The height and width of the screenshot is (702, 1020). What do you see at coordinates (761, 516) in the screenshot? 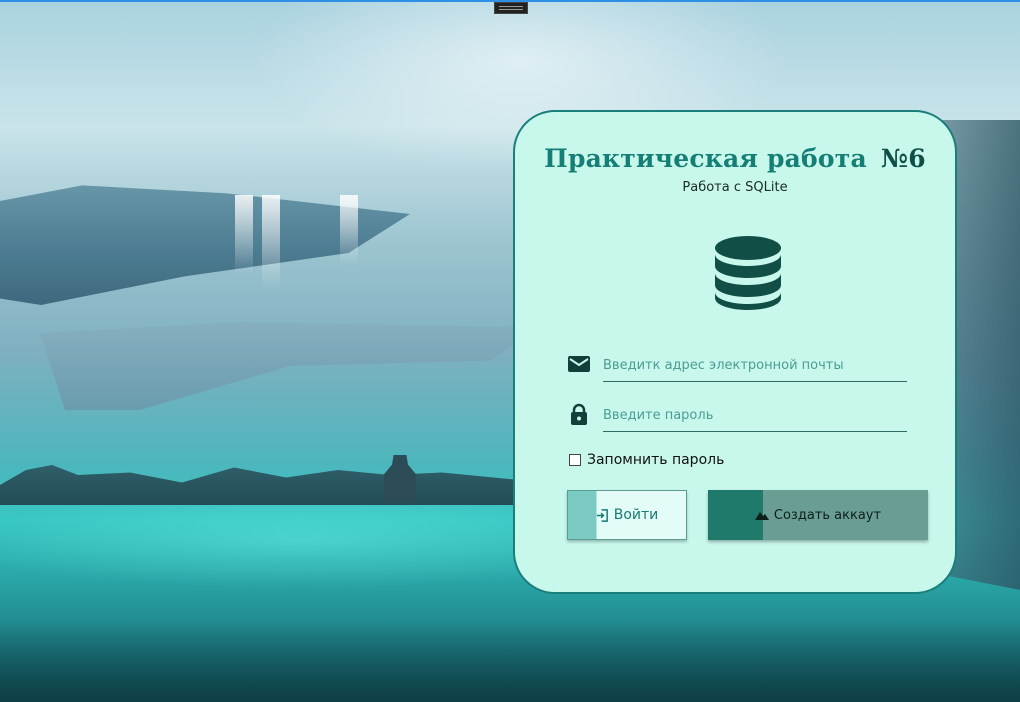
I see `mountain-icon` at bounding box center [761, 516].